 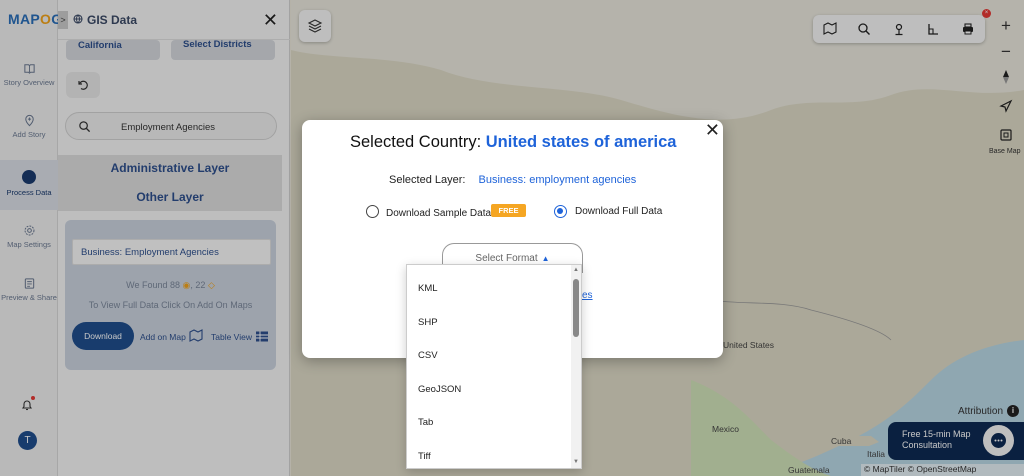 I want to click on close-modal-button: ✕, so click(x=712, y=130).